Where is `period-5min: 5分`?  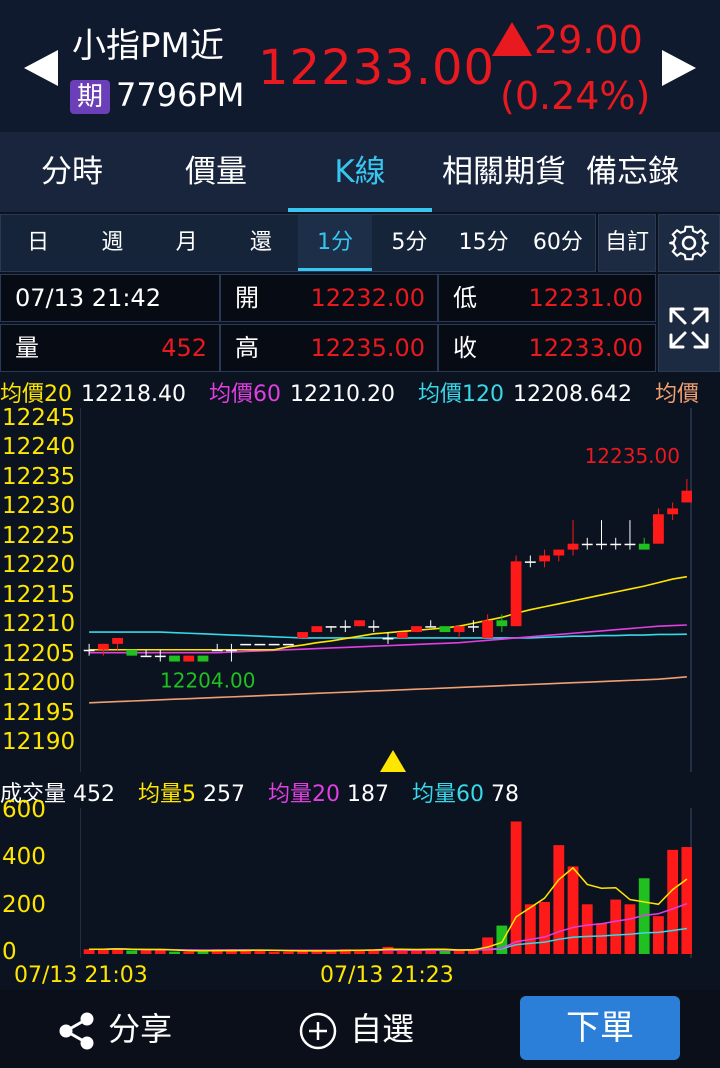 period-5min: 5分 is located at coordinates (409, 243).